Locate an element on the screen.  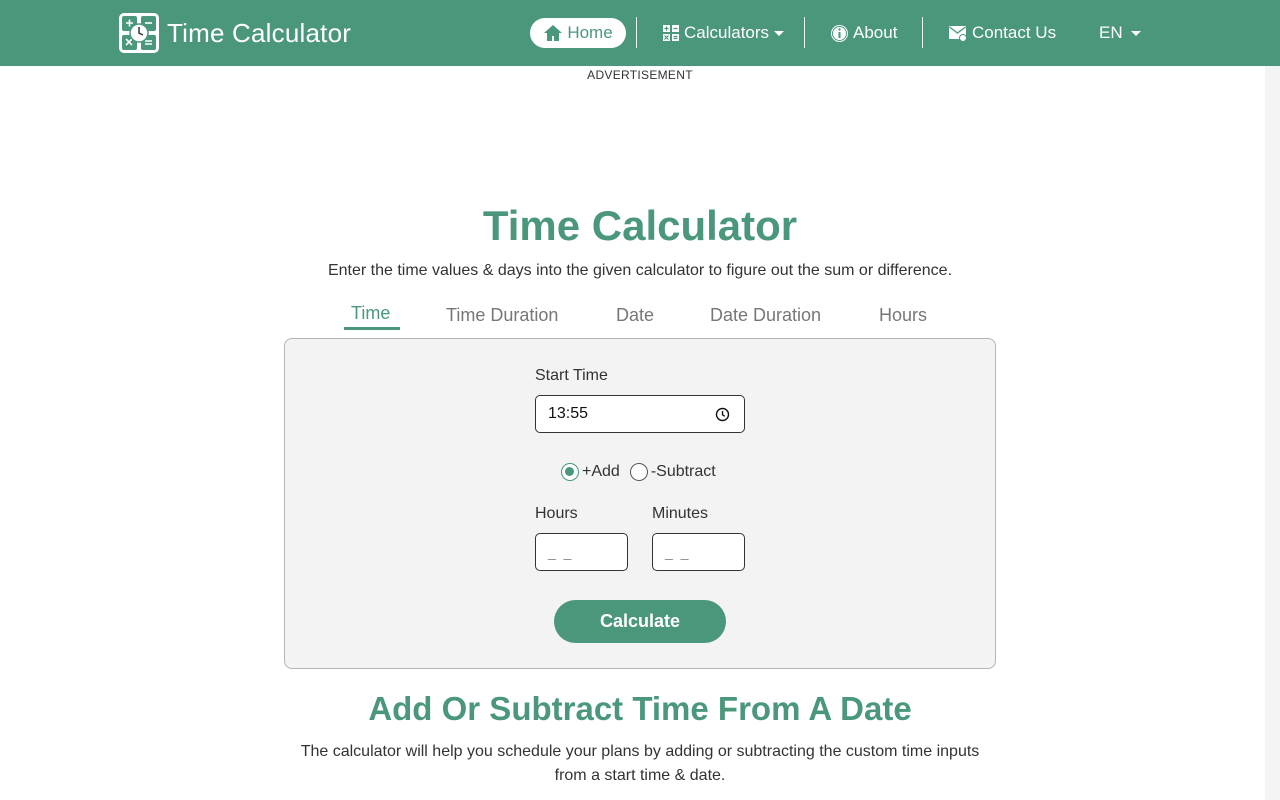
active-tab-indicator is located at coordinates (372, 328).